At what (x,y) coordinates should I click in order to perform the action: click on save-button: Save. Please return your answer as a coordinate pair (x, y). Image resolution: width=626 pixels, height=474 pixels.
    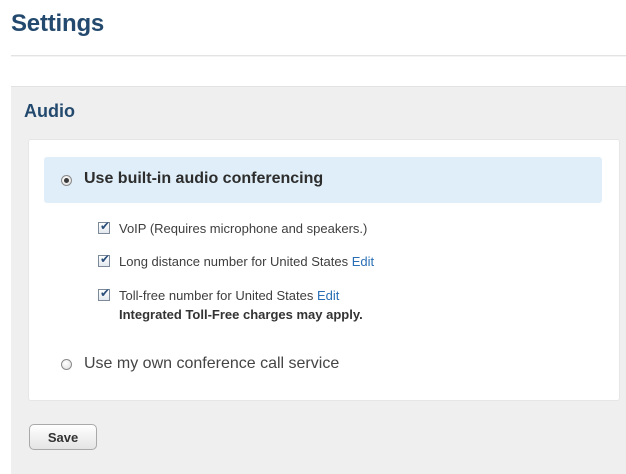
    Looking at the image, I should click on (63, 437).